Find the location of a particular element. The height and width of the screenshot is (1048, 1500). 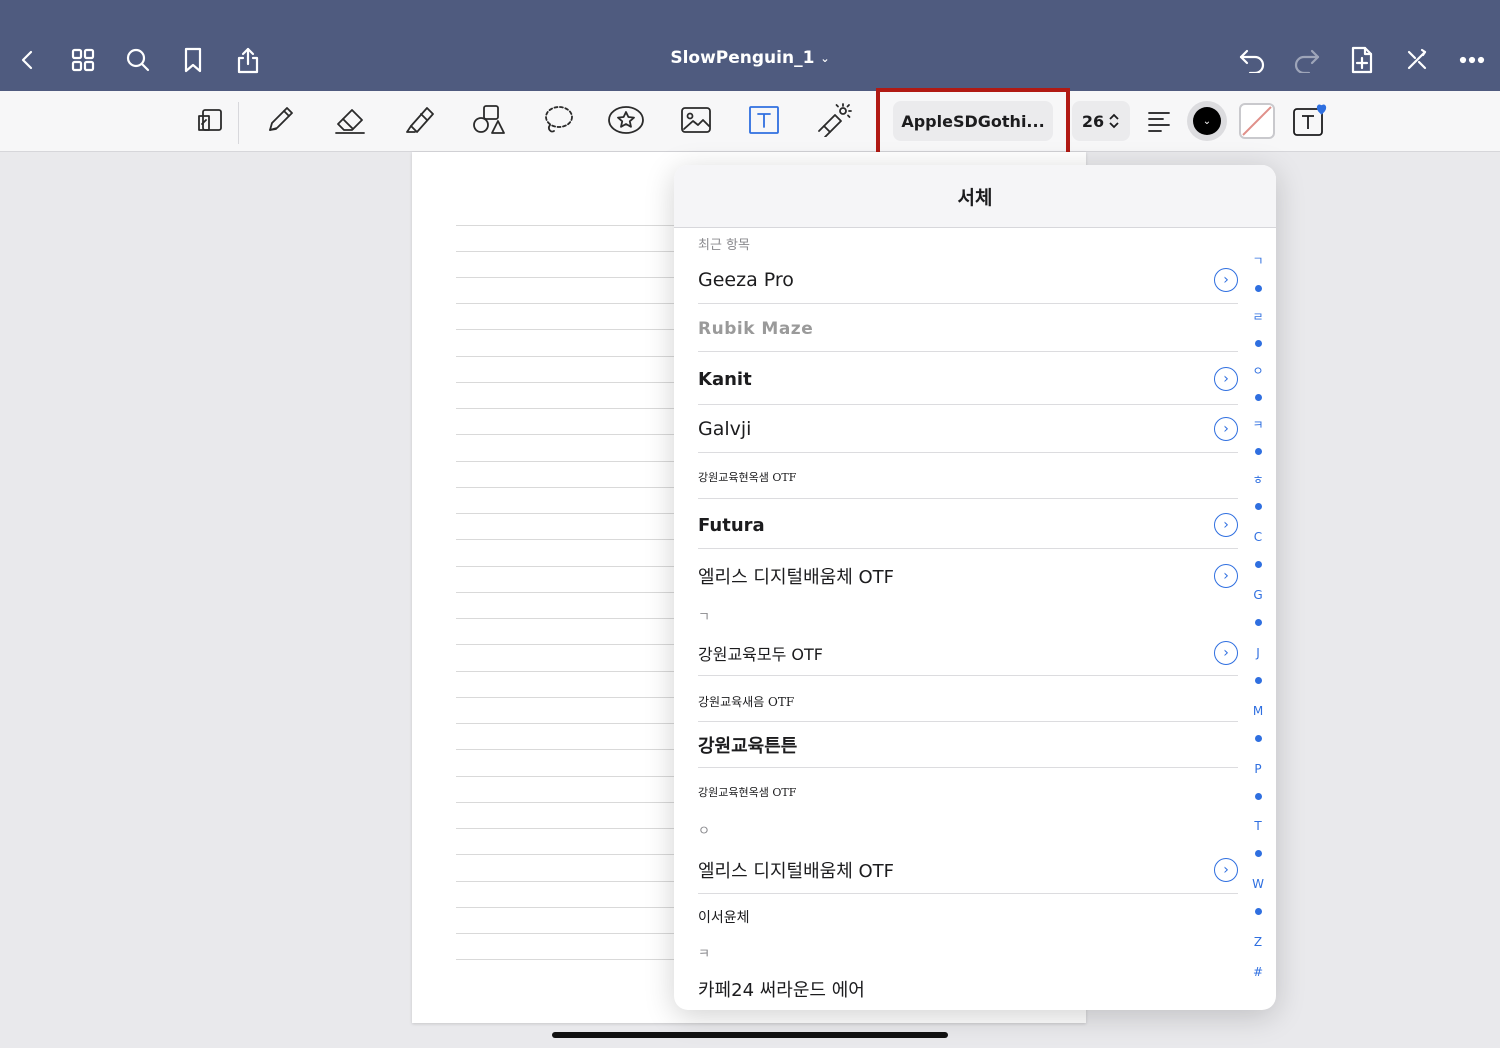

chevron-down-icon: ⌄ is located at coordinates (825, 58).